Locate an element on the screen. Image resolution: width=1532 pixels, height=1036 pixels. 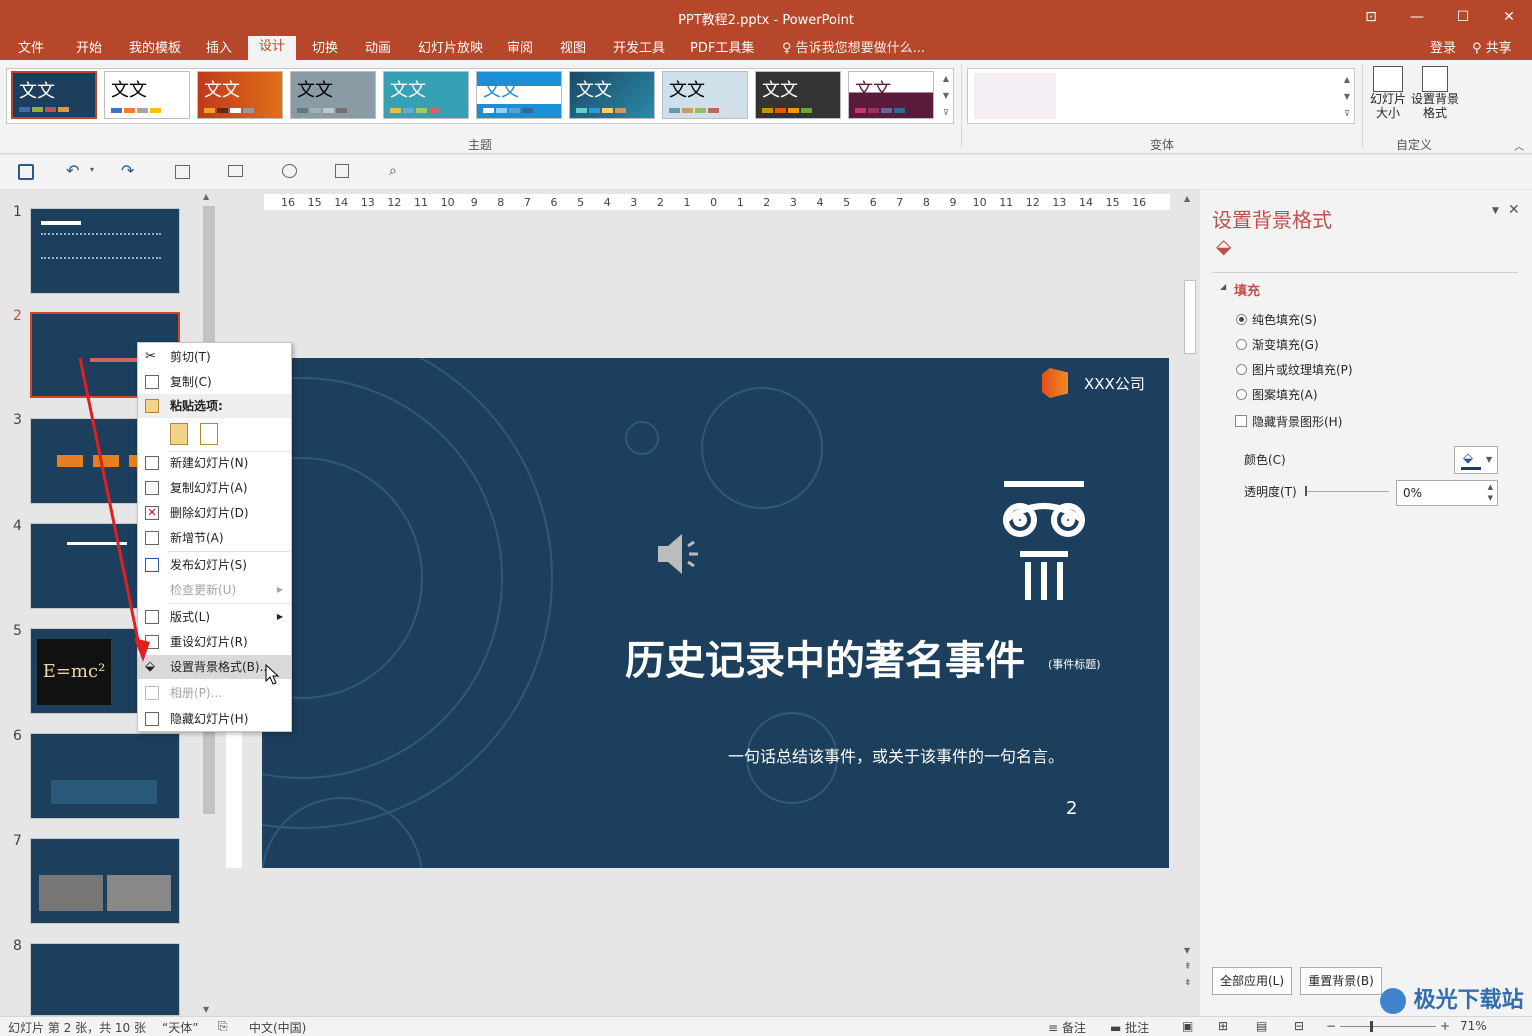
undo-icon: ↶ is located at coordinates (72, 170).